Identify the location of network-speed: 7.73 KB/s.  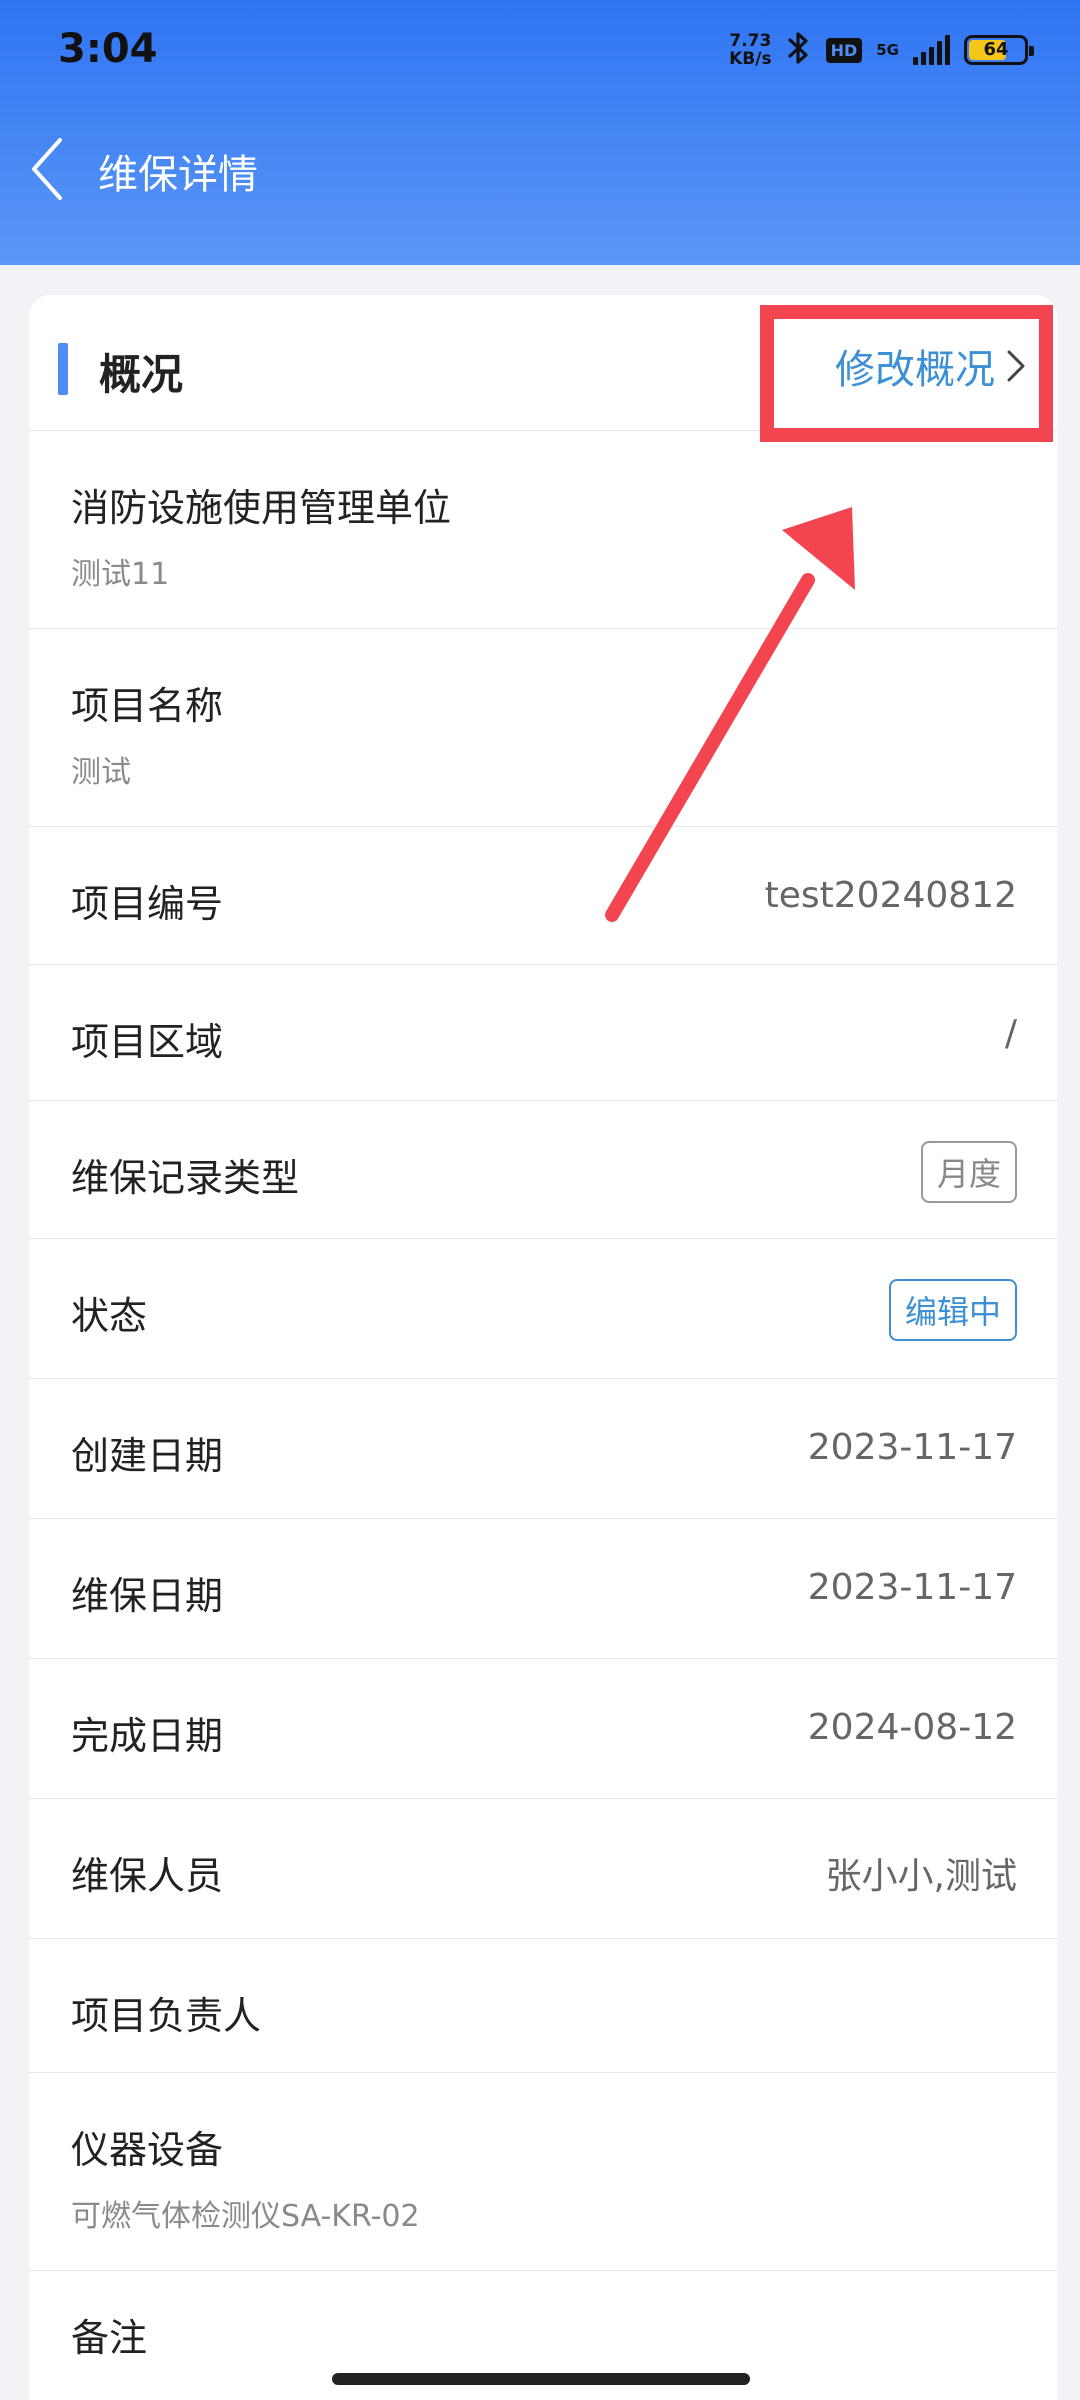
(750, 50).